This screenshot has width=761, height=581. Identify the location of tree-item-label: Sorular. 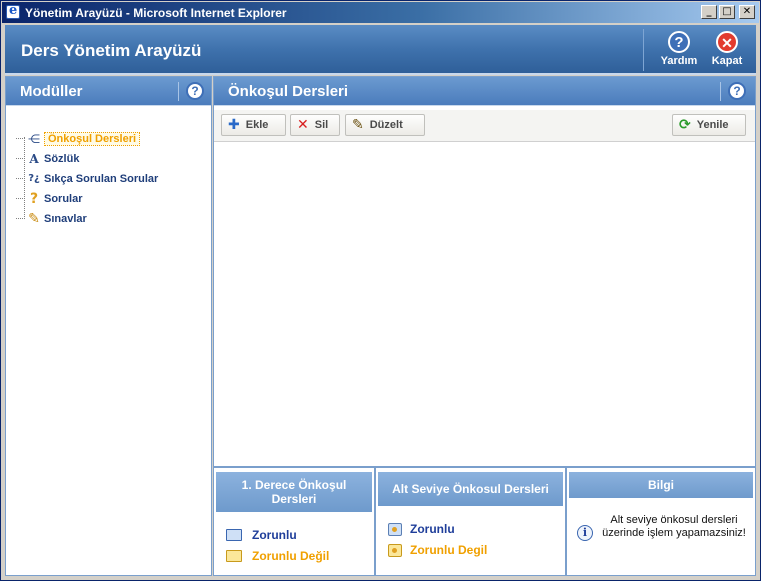
(63, 199).